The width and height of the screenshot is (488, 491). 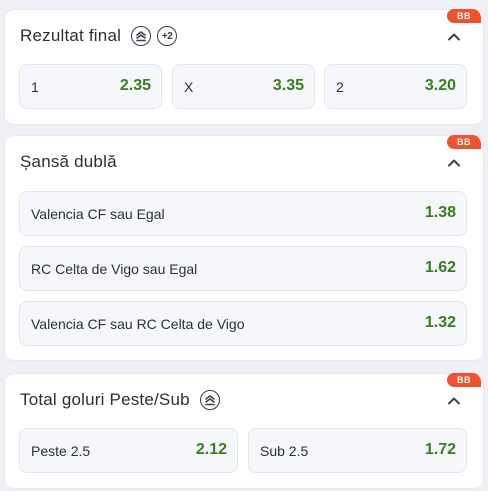 What do you see at coordinates (244, 400) in the screenshot?
I see `market-header: Total goluri Peste/Sub` at bounding box center [244, 400].